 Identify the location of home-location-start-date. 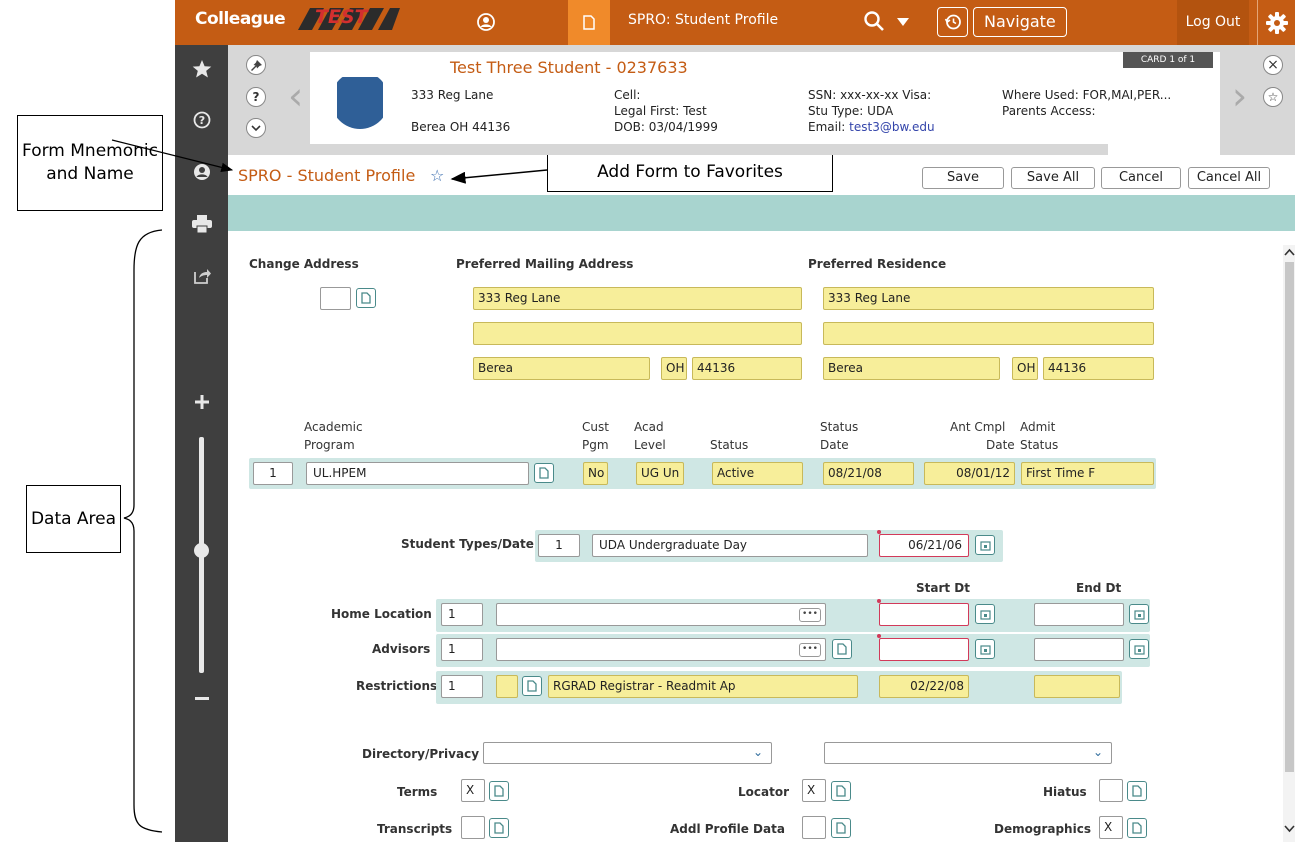
(924, 614).